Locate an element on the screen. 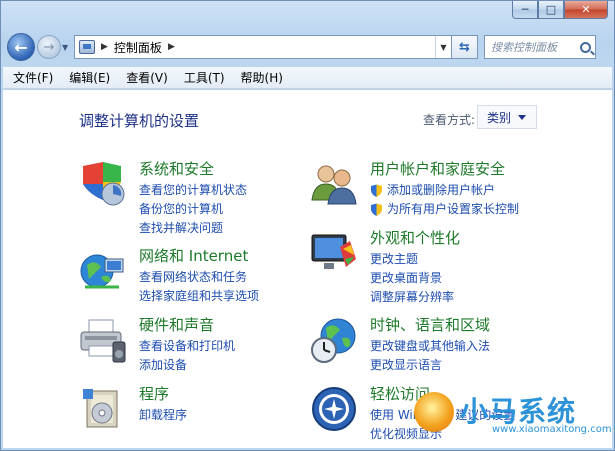 The height and width of the screenshot is (451, 615). monitor-palette-icon is located at coordinates (334, 253).